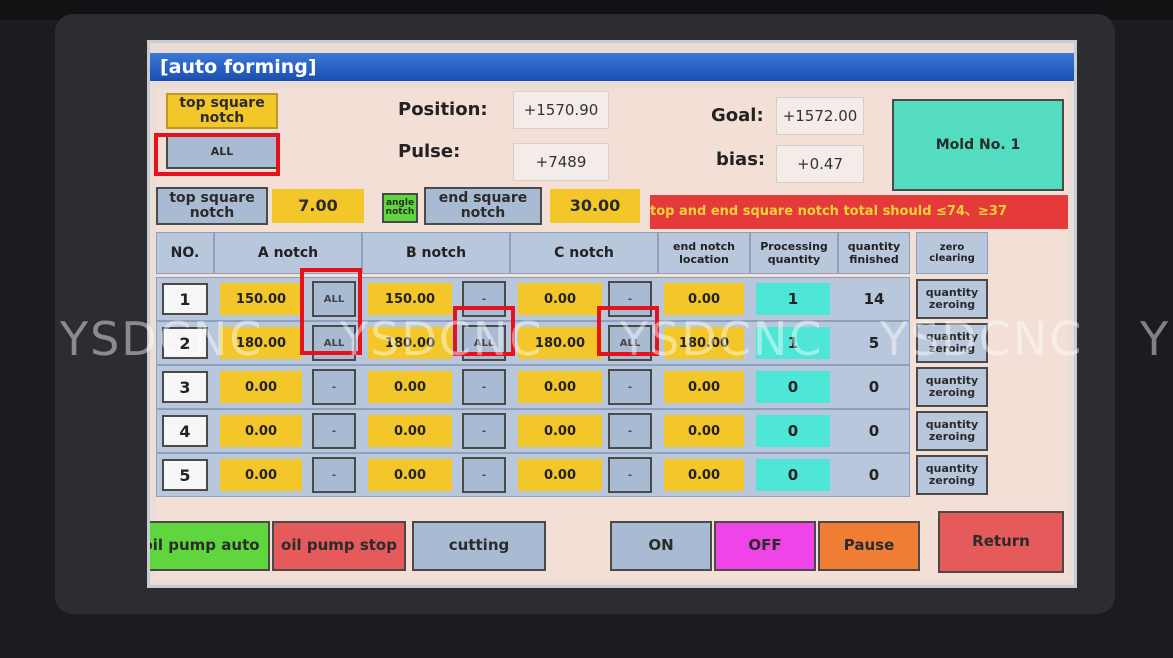  Describe the element at coordinates (765, 546) in the screenshot. I see `off-button: OFF` at that location.